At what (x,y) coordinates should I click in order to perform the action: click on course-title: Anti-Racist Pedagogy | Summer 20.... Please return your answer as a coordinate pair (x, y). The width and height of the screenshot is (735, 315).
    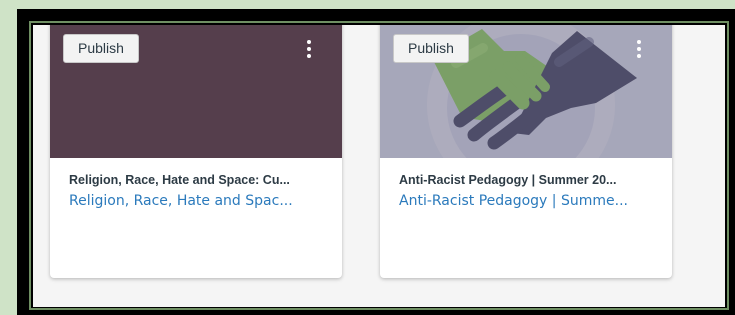
    Looking at the image, I should click on (508, 180).